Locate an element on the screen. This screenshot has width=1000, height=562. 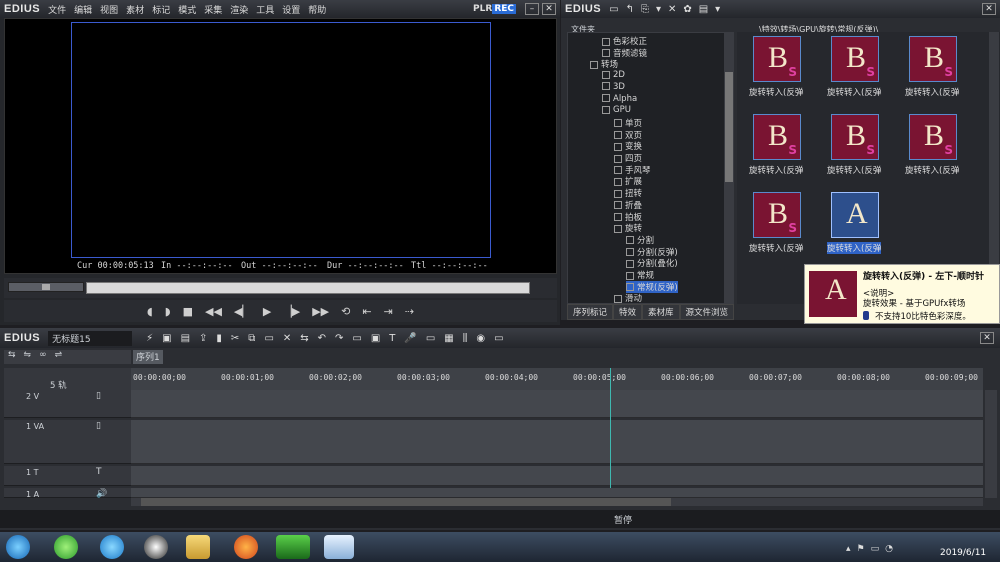
tree-item: 四页 is located at coordinates (628, 158).